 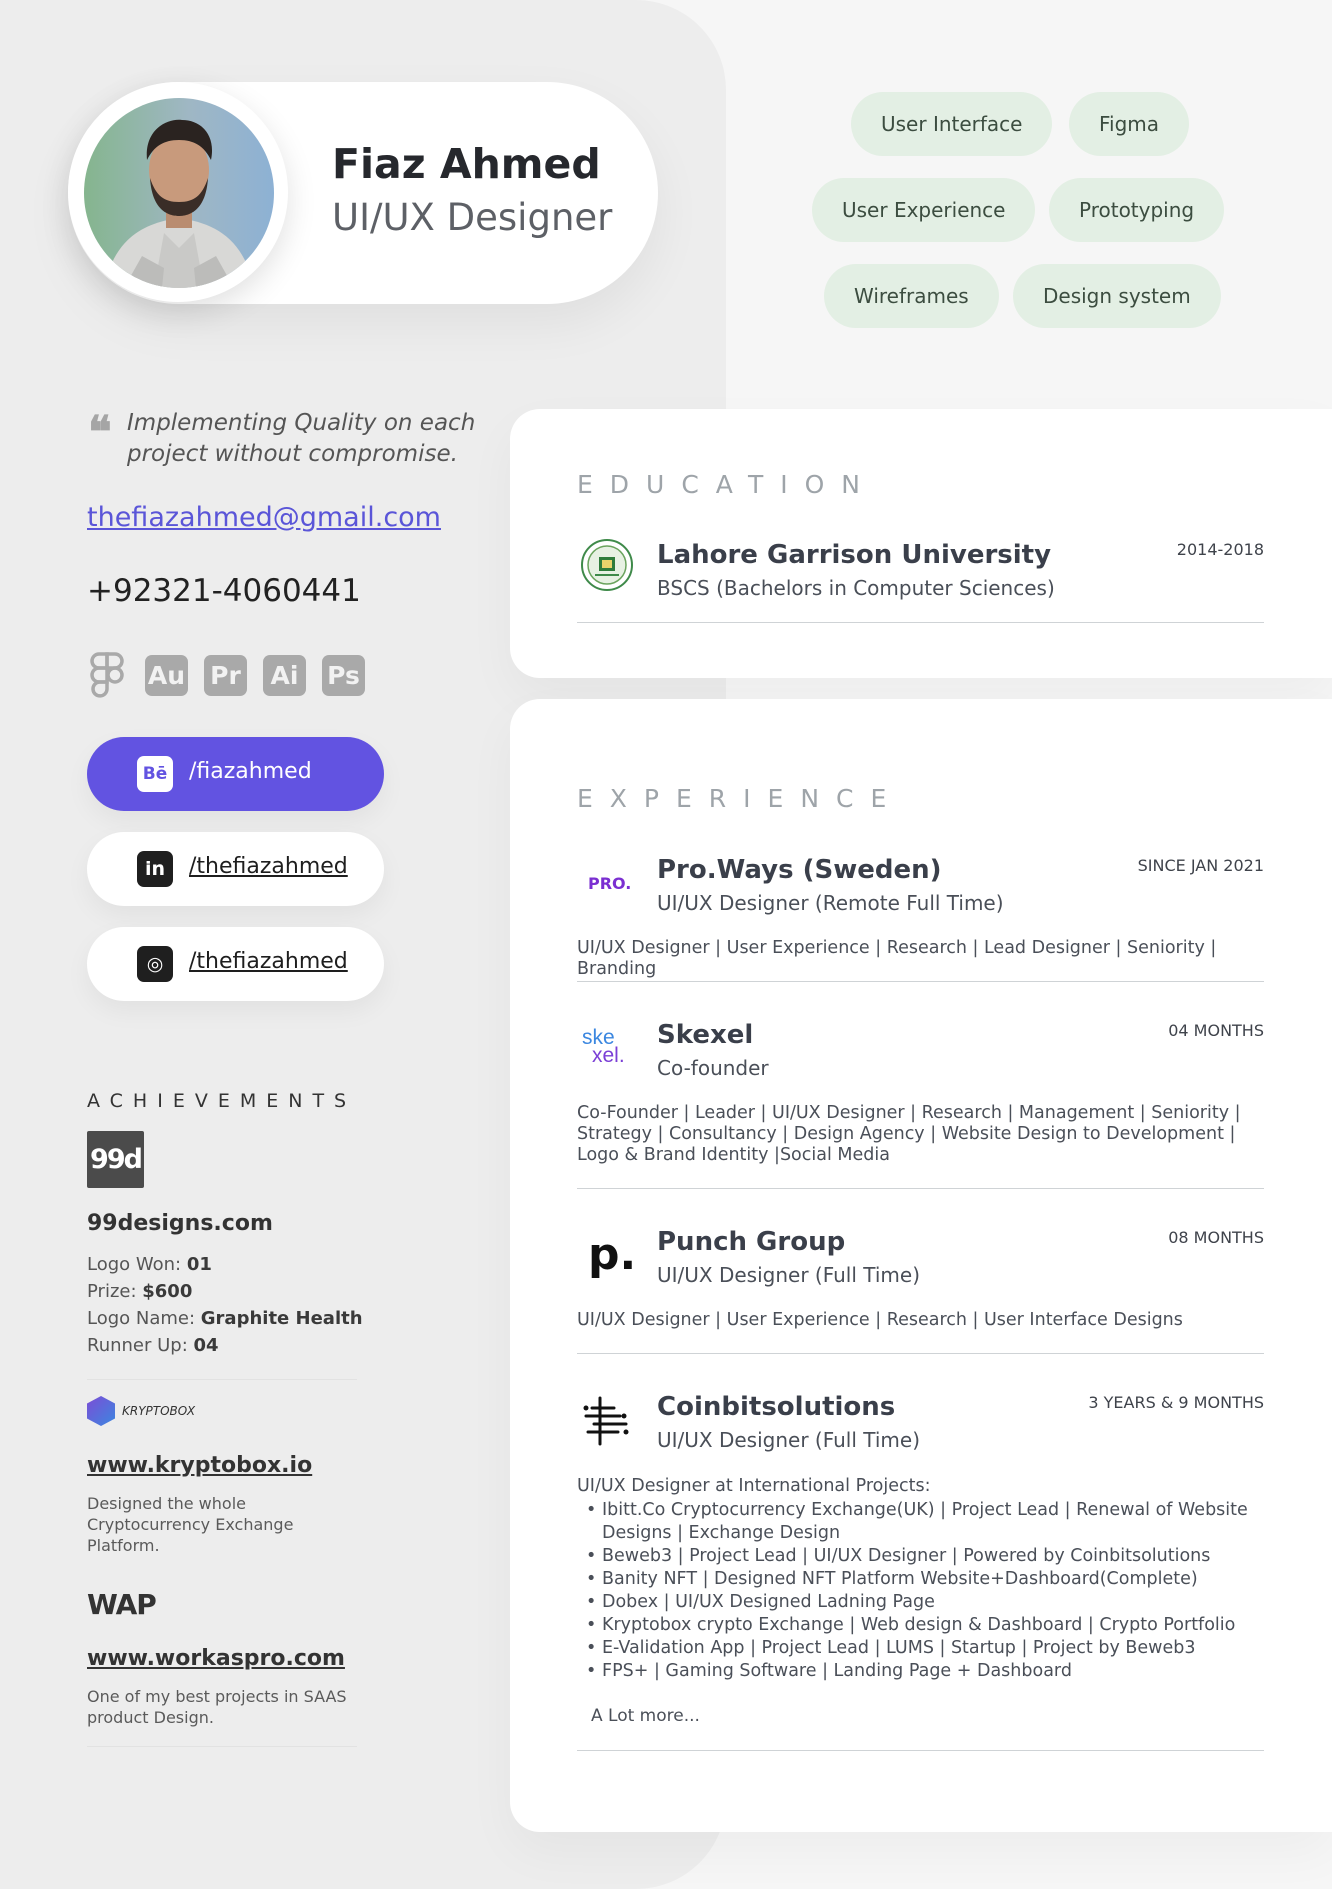 What do you see at coordinates (608, 1055) in the screenshot?
I see `svg-text: xel.` at bounding box center [608, 1055].